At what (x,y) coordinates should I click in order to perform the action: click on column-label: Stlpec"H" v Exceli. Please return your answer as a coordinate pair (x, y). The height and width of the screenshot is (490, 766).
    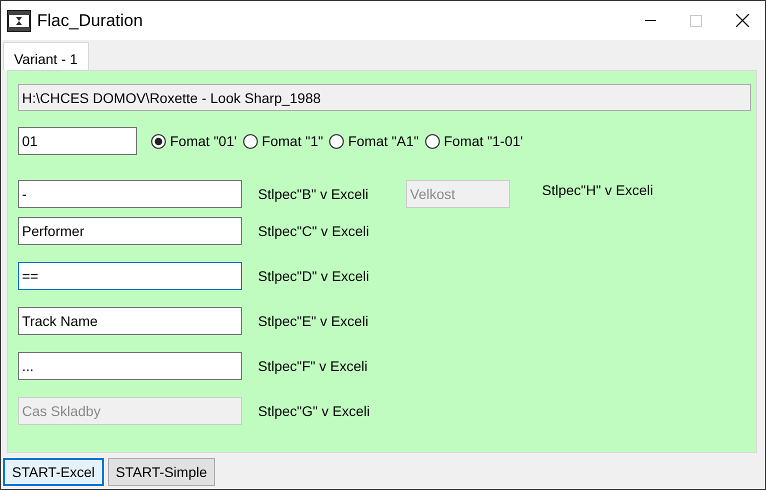
    Looking at the image, I should click on (597, 189).